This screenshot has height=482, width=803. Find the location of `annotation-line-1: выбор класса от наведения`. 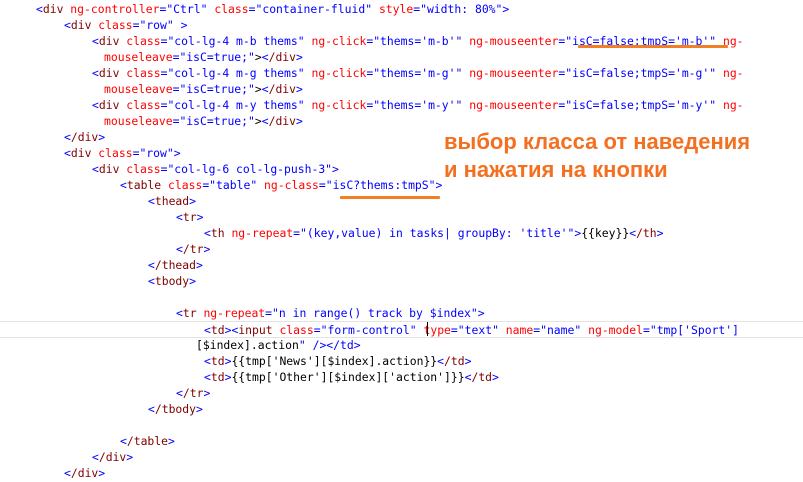

annotation-line-1: выбор класса от наведения is located at coordinates (597, 141).